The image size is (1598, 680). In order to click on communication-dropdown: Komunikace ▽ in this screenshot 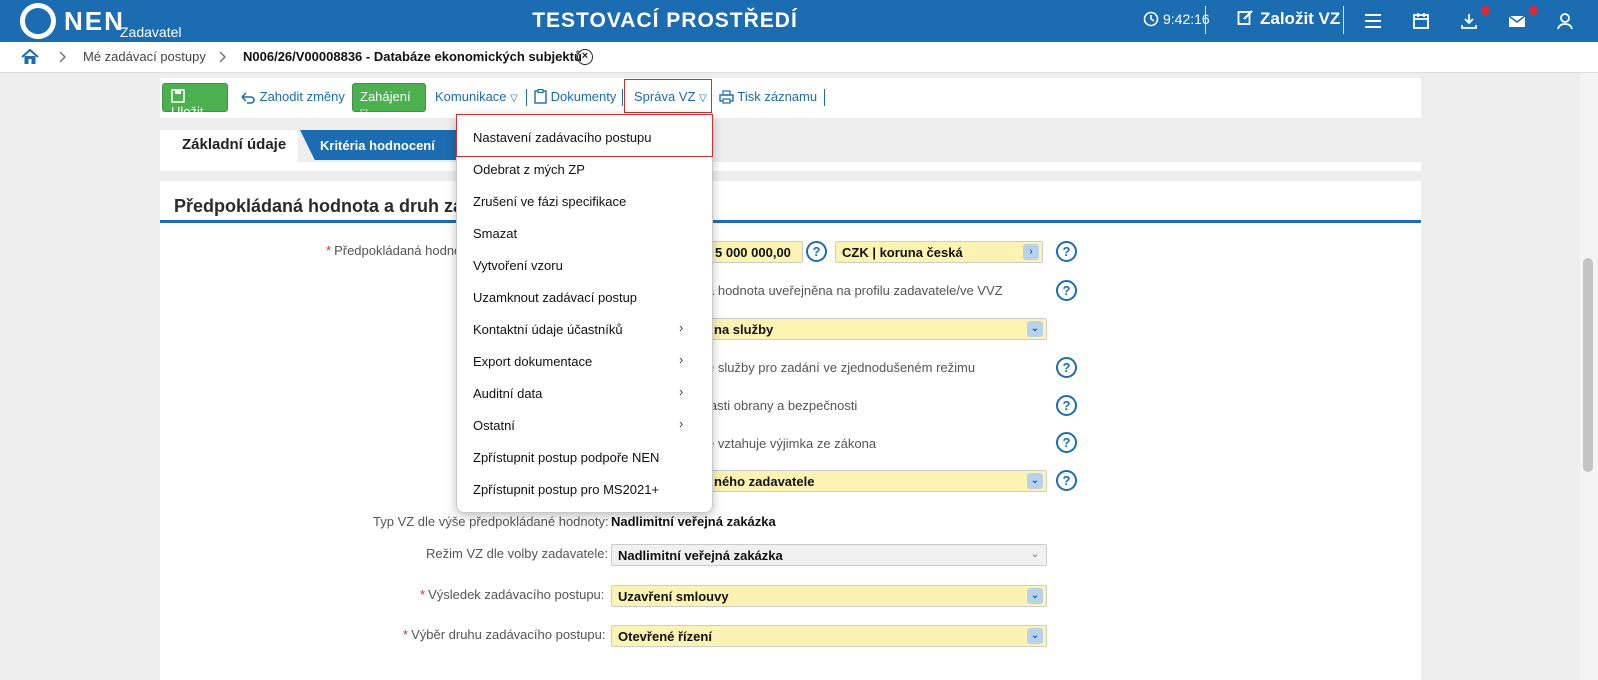, I will do `click(476, 96)`.